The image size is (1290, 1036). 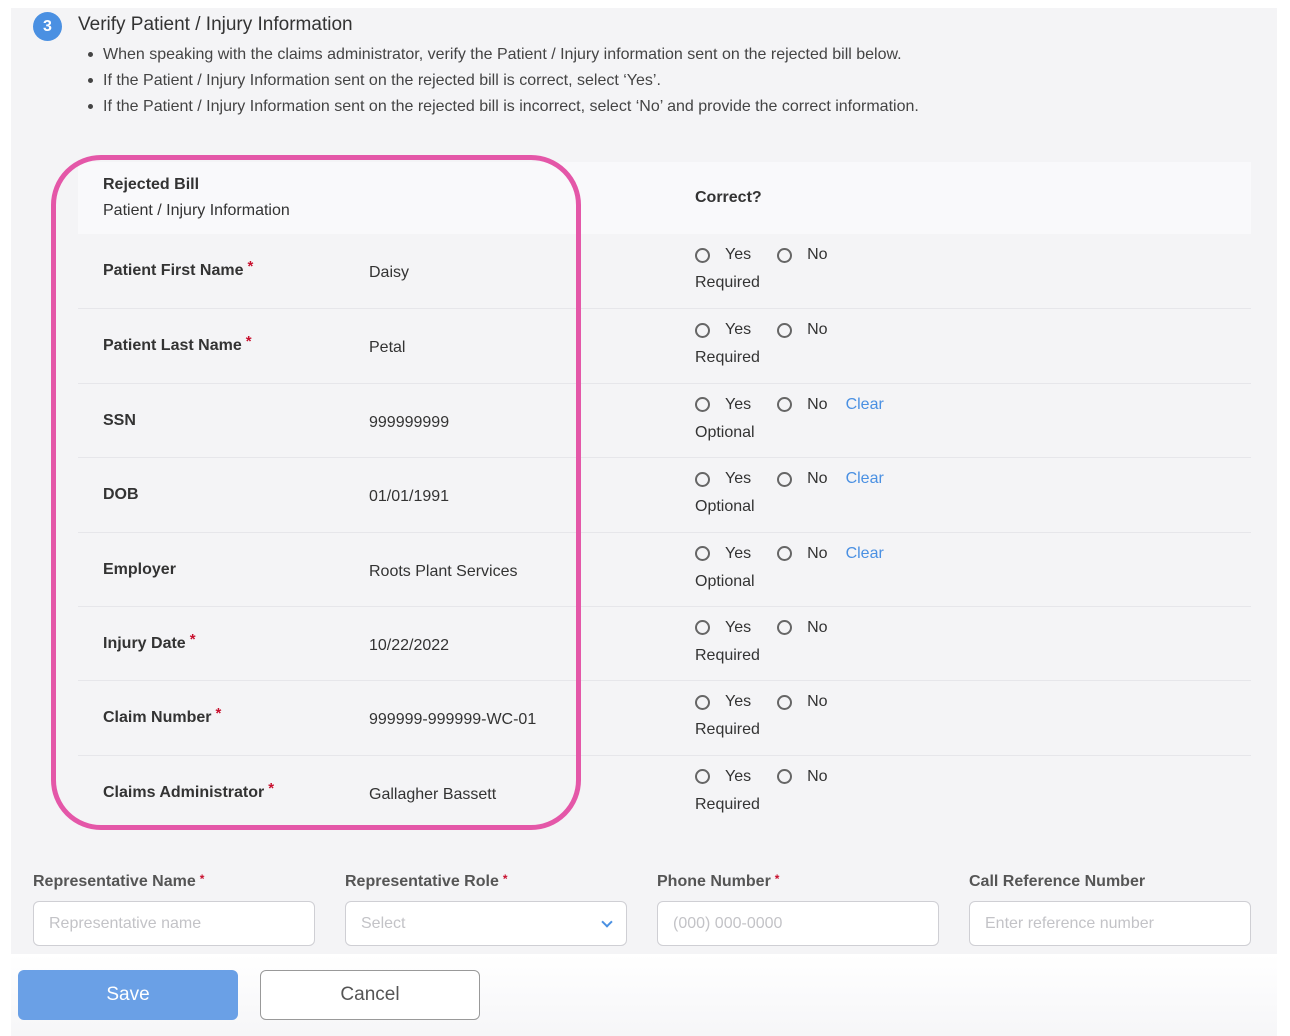 I want to click on representative-name-label: Representative Name *, so click(x=119, y=881).